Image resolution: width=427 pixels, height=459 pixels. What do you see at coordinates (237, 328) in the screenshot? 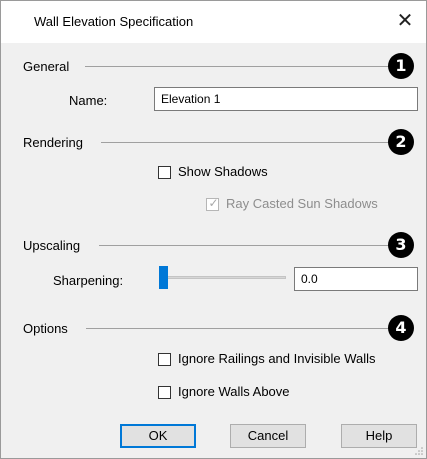
I see `options-divider` at bounding box center [237, 328].